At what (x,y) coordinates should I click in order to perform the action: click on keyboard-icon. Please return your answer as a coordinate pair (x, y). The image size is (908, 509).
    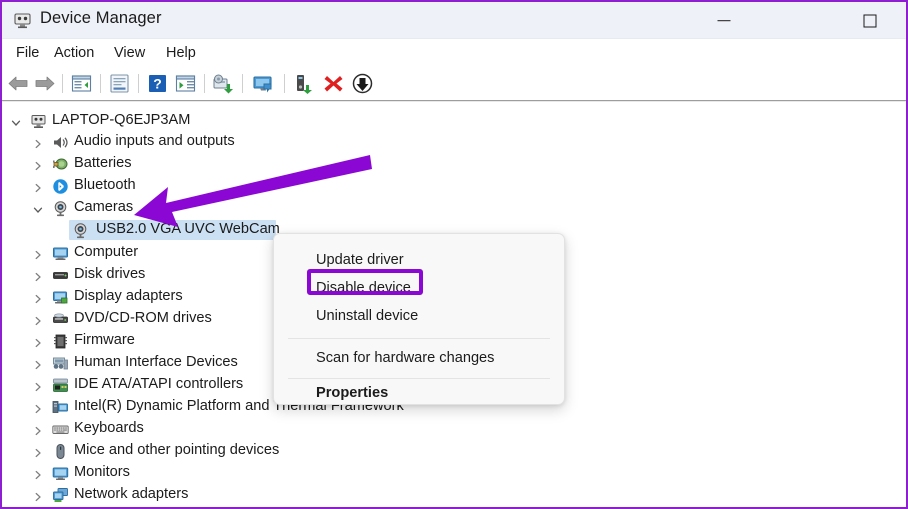
    Looking at the image, I should click on (60, 429).